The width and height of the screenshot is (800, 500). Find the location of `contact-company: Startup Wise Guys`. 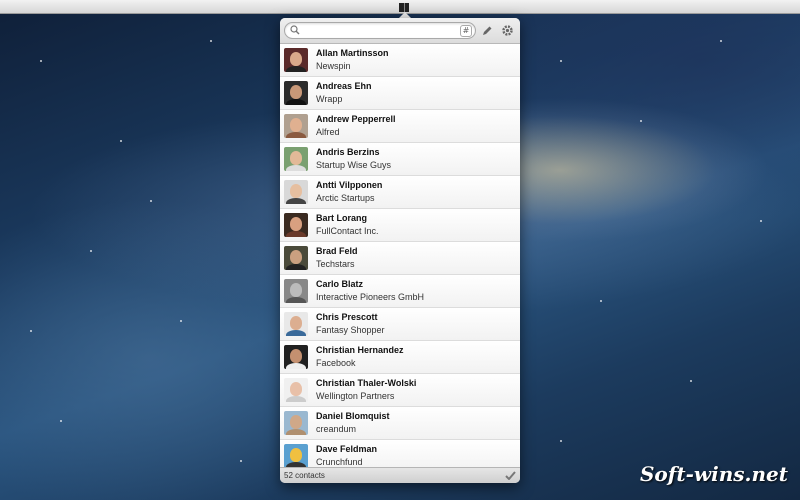

contact-company: Startup Wise Guys is located at coordinates (354, 165).